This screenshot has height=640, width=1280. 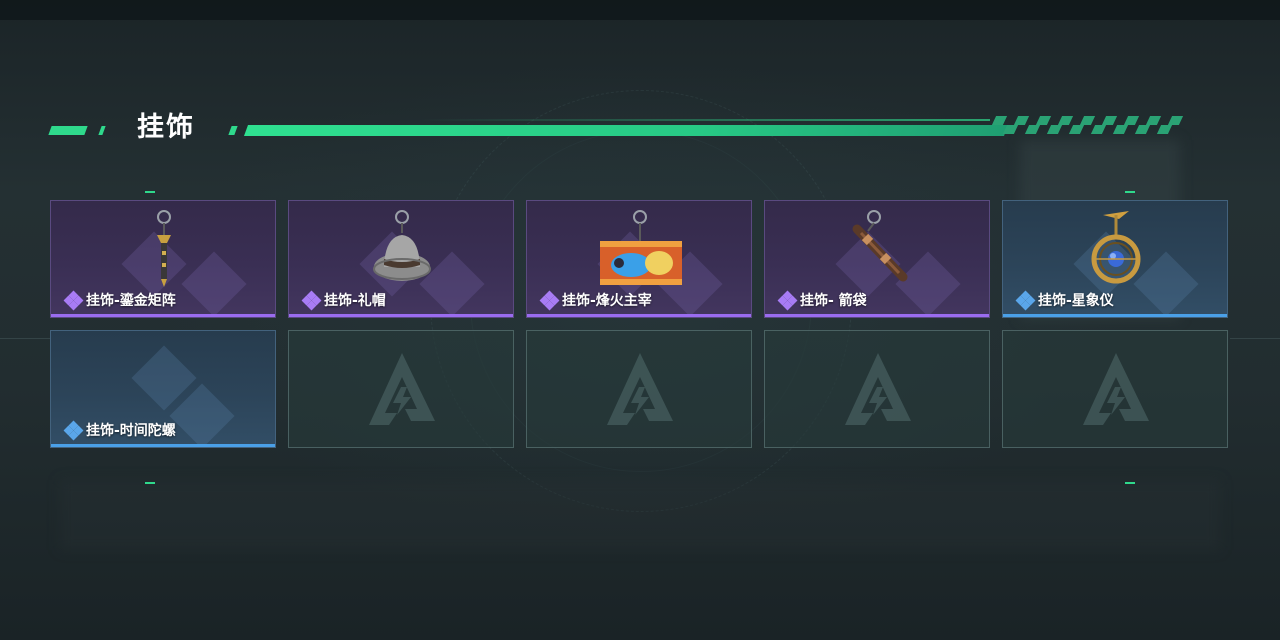 I want to click on pendant-card: 挂饰-星象仪, so click(x=1115, y=259).